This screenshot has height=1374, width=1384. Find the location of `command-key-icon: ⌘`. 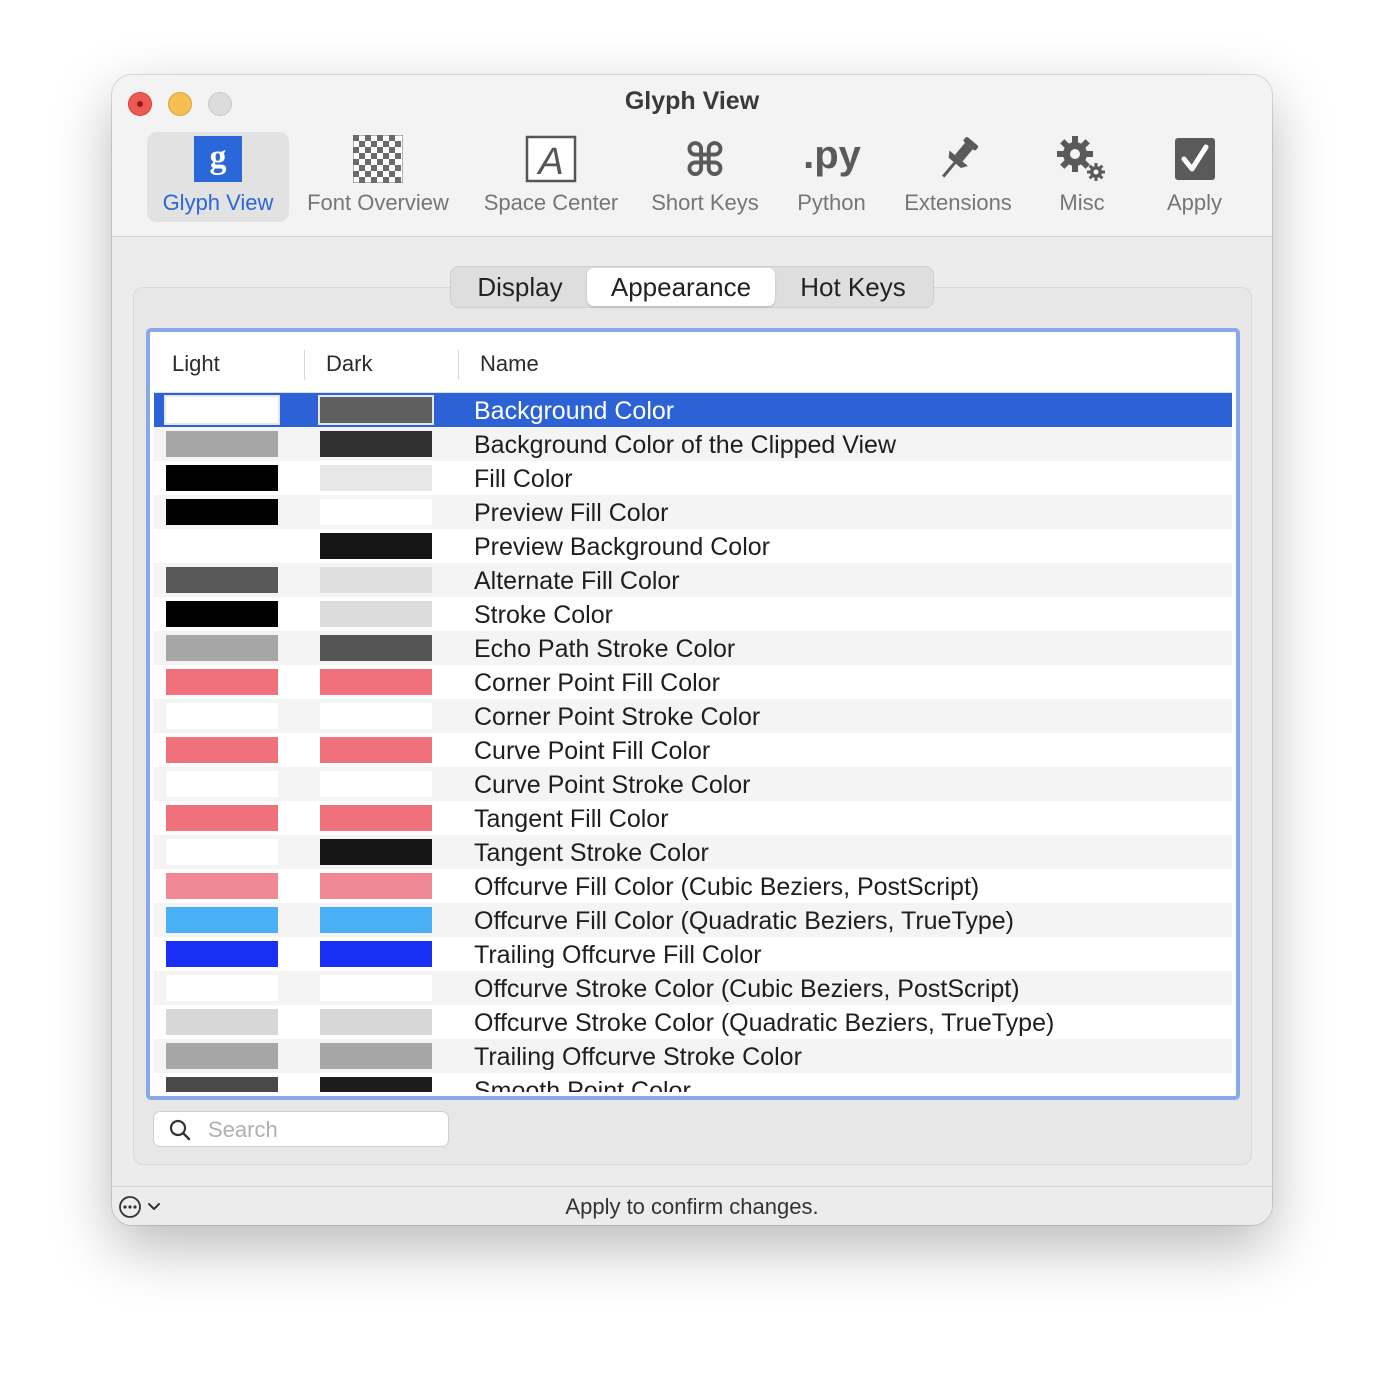

command-key-icon: ⌘ is located at coordinates (705, 159).